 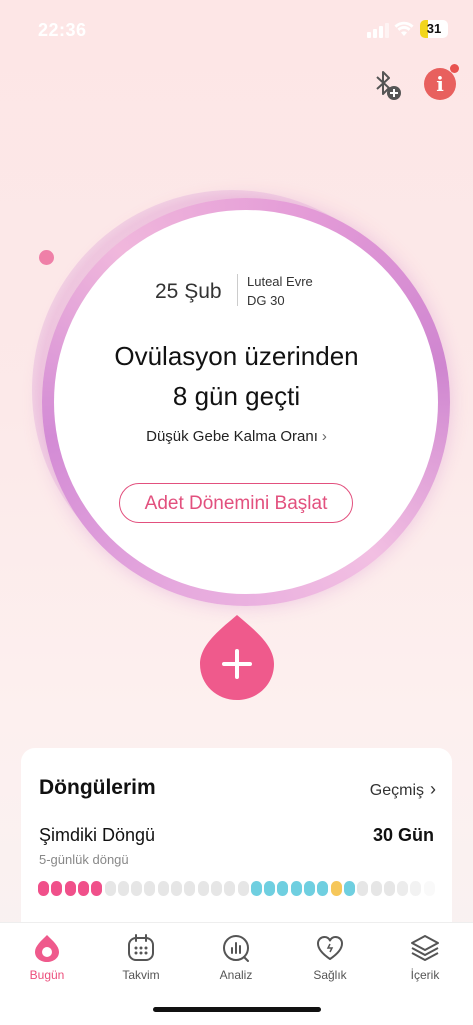 I want to click on battery-level: 31, so click(x=434, y=28).